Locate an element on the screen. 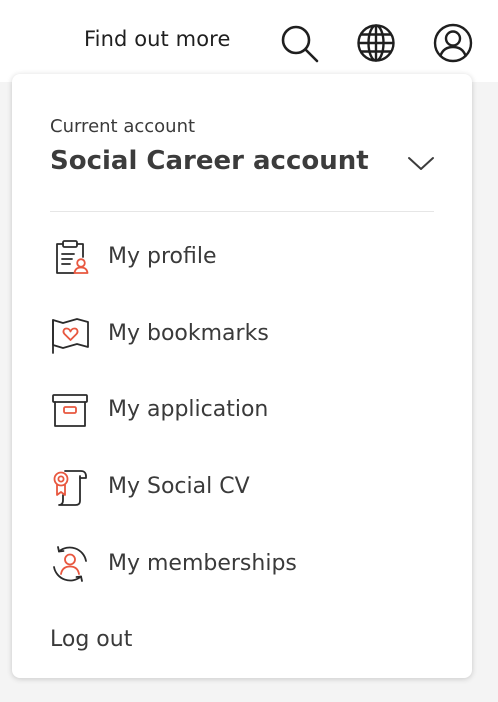 This screenshot has height=702, width=498. menu-item-my-application: My application is located at coordinates (245, 410).